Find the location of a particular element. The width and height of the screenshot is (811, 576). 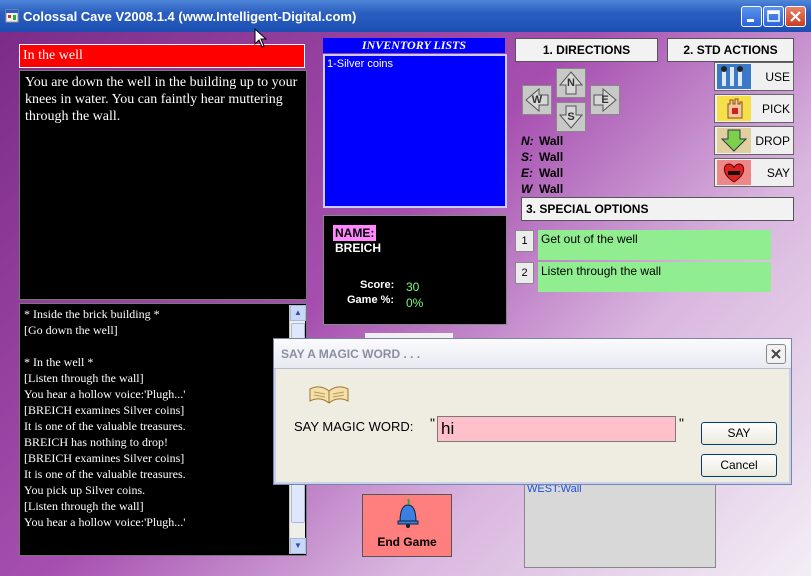

north-button: N is located at coordinates (571, 83).